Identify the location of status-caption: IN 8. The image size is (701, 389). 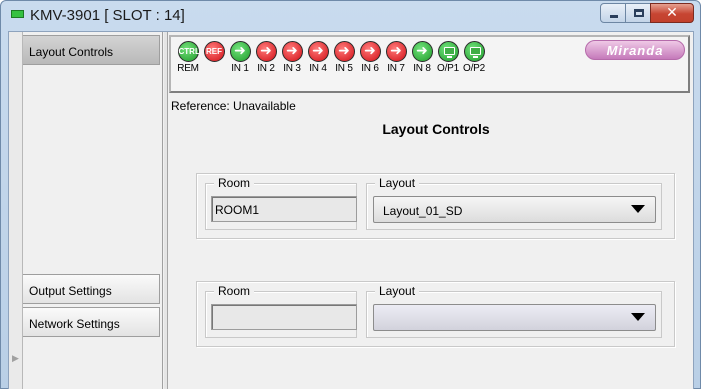
(422, 68).